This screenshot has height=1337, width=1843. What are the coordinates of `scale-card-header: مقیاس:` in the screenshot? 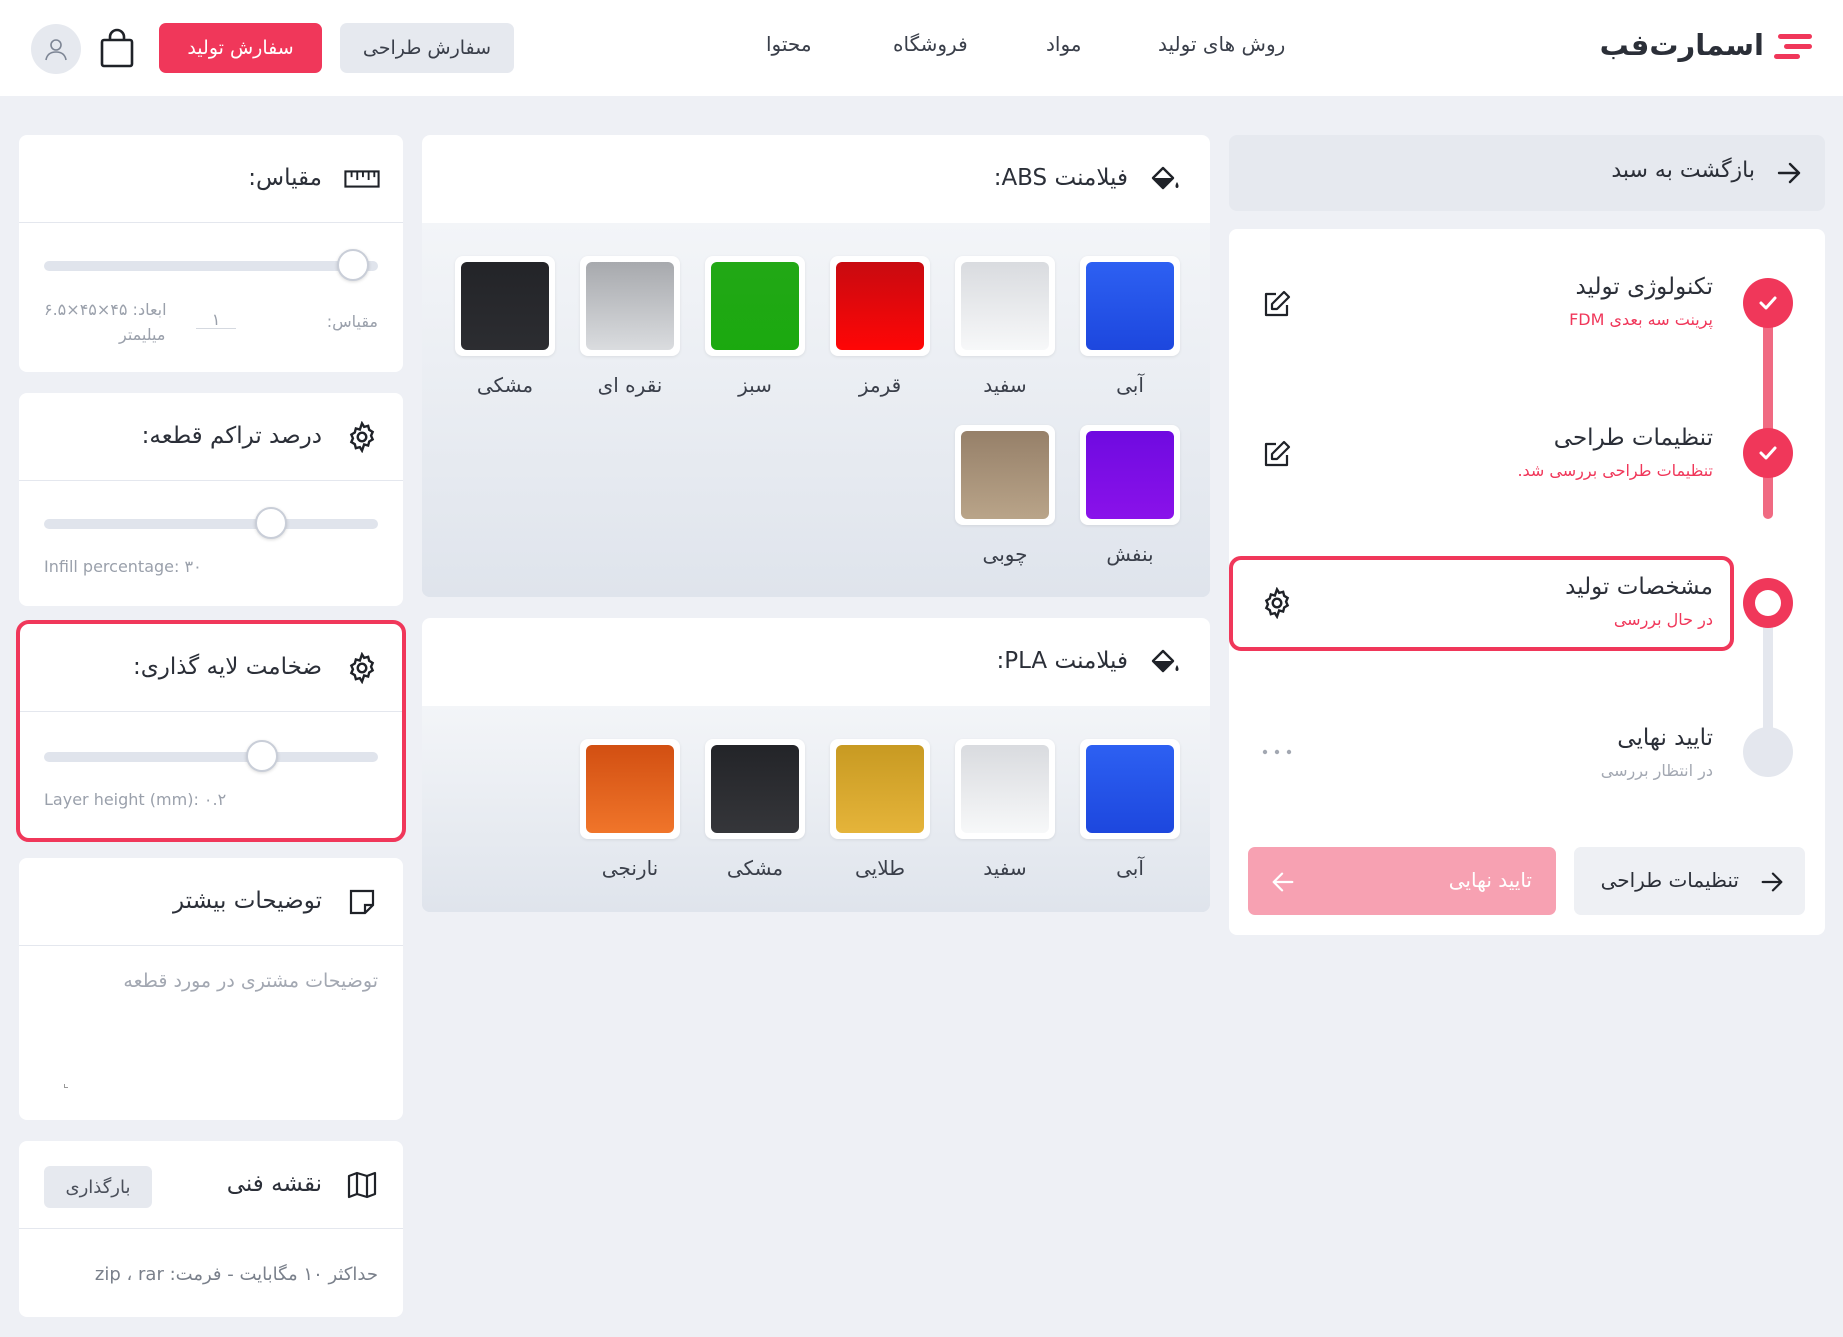 It's located at (211, 179).